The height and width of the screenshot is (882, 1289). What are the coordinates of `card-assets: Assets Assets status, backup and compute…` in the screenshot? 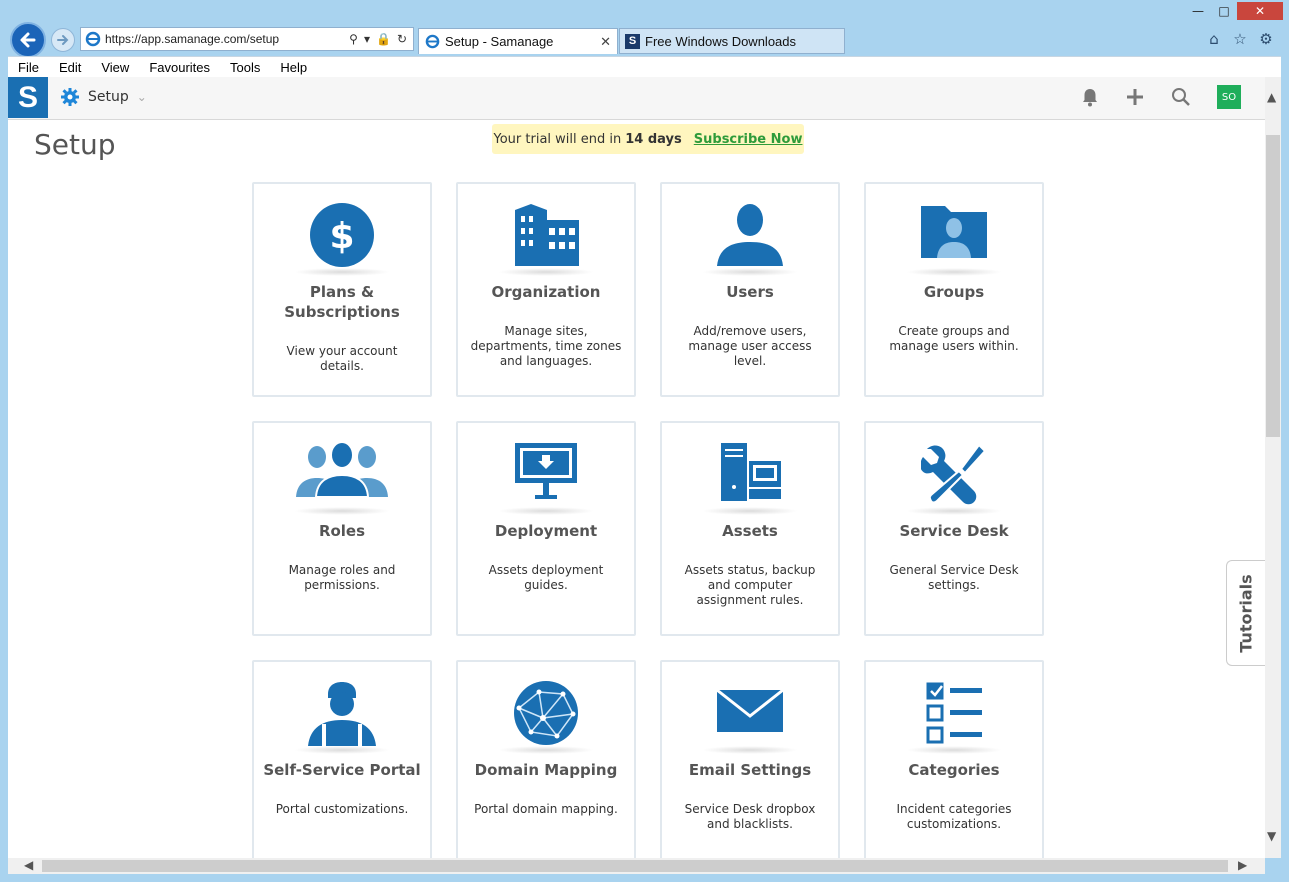 It's located at (750, 528).